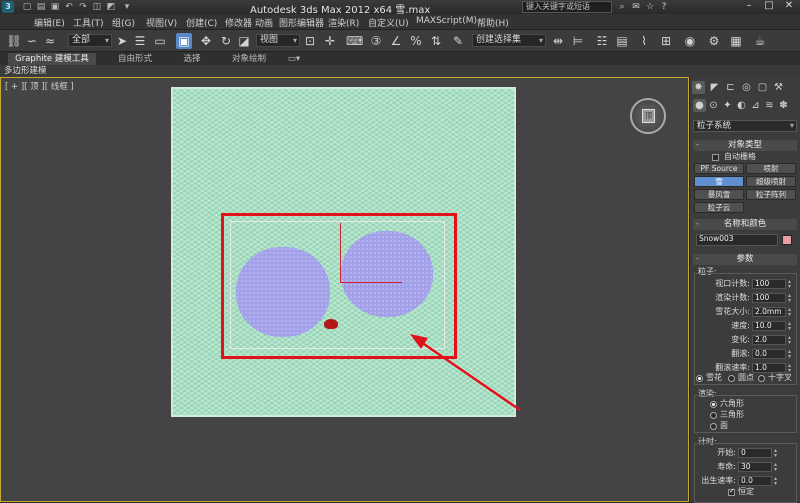 This screenshot has height=503, width=800. Describe the element at coordinates (737, 240) in the screenshot. I see `object-name-field: Snow003` at that location.